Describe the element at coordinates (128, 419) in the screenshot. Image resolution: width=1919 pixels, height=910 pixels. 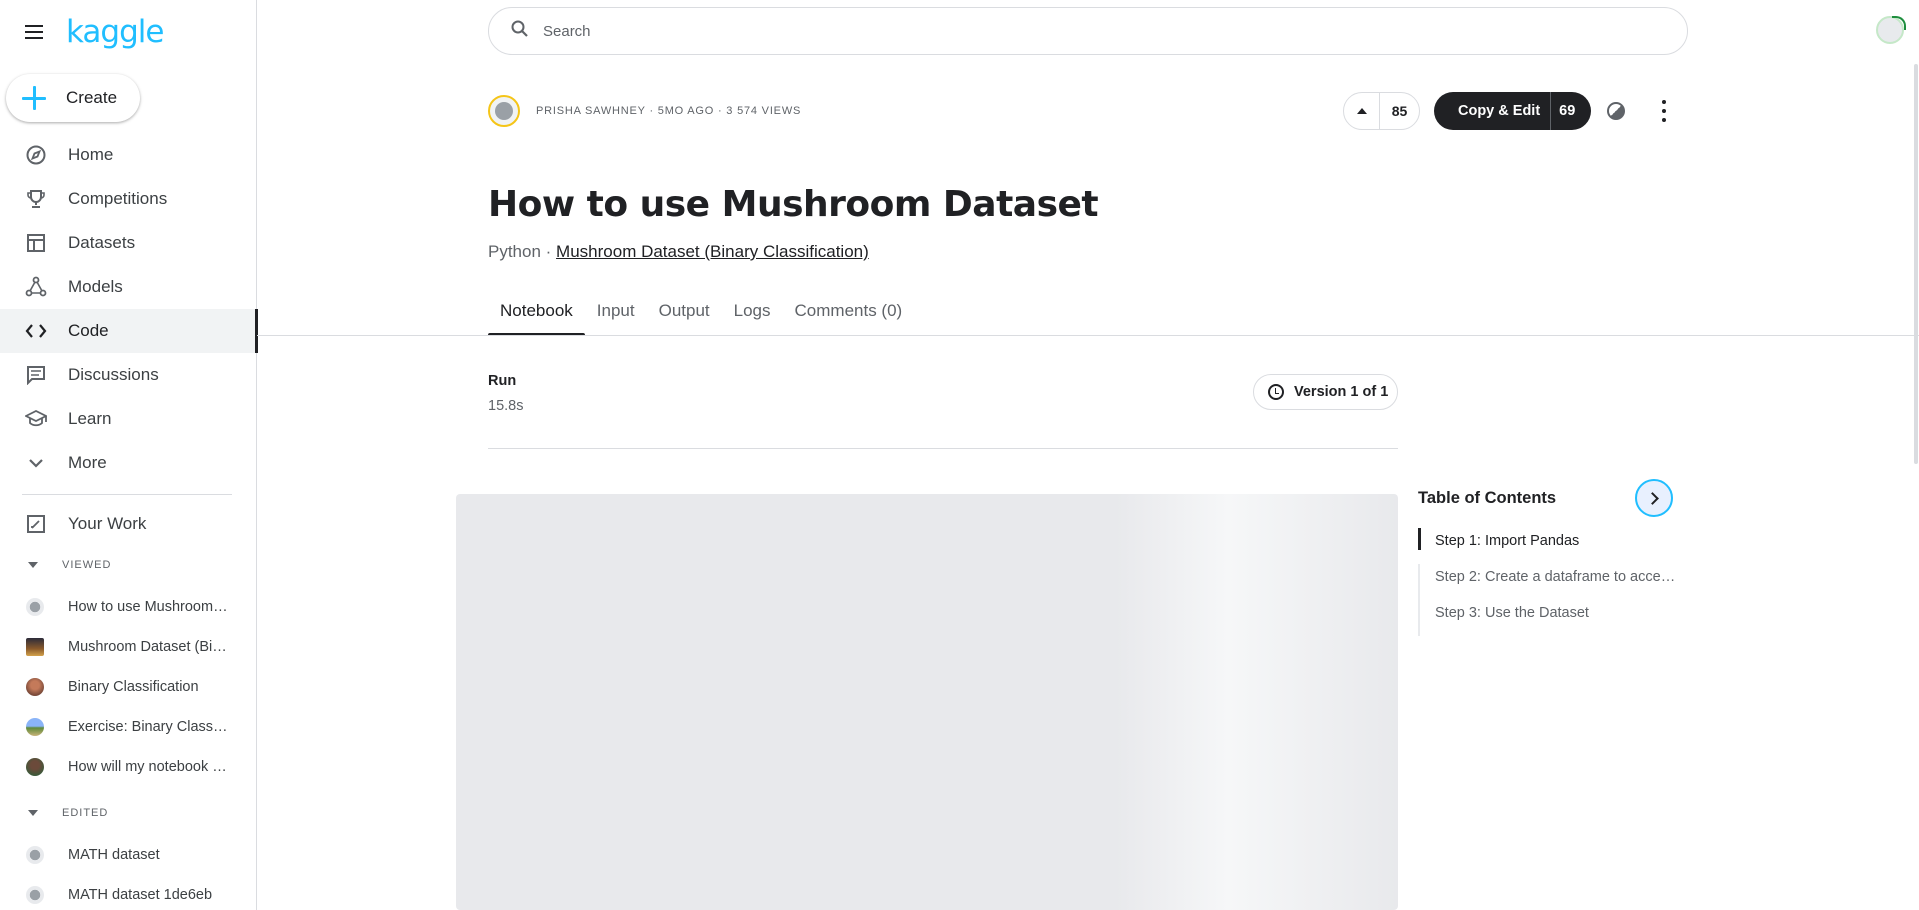
I see `nav-item-learn: Learn` at that location.